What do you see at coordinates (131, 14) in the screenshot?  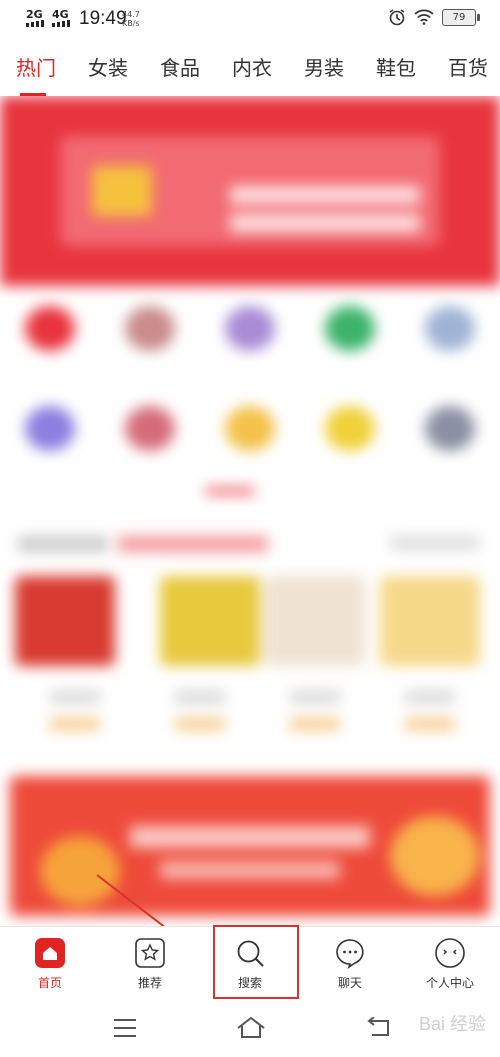 I see `network-speed-value: 44.7` at bounding box center [131, 14].